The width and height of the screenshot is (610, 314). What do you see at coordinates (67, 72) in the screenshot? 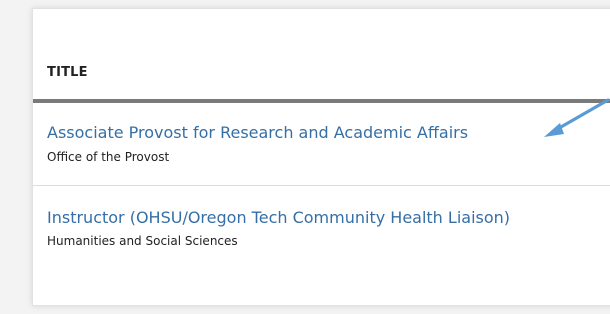
I see `column-header-title: TITLE` at bounding box center [67, 72].